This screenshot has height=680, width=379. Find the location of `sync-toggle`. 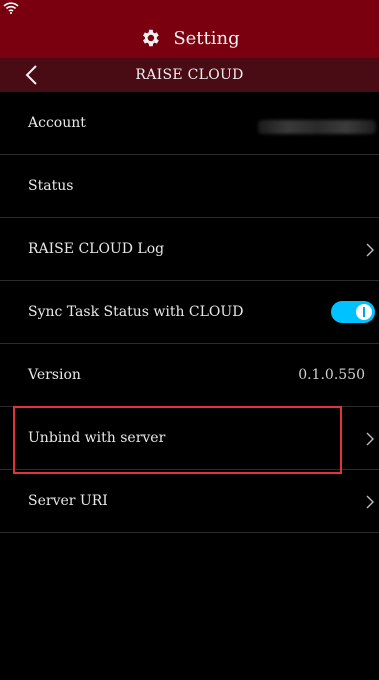

sync-toggle is located at coordinates (353, 312).